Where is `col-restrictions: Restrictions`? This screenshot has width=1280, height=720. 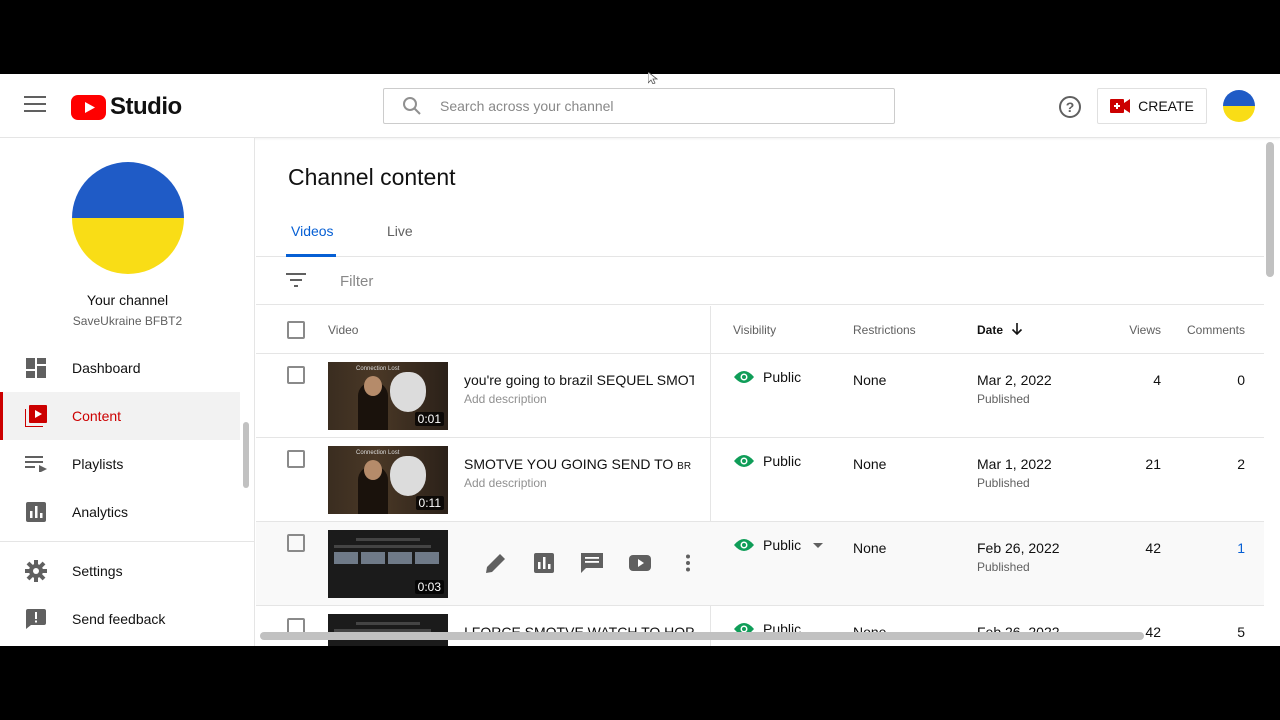 col-restrictions: Restrictions is located at coordinates (884, 330).